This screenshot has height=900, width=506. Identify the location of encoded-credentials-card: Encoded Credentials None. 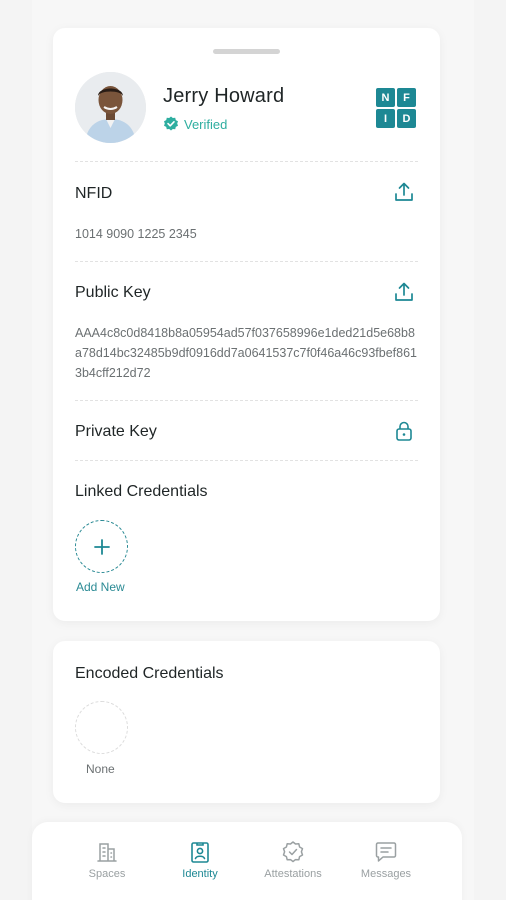
(246, 722).